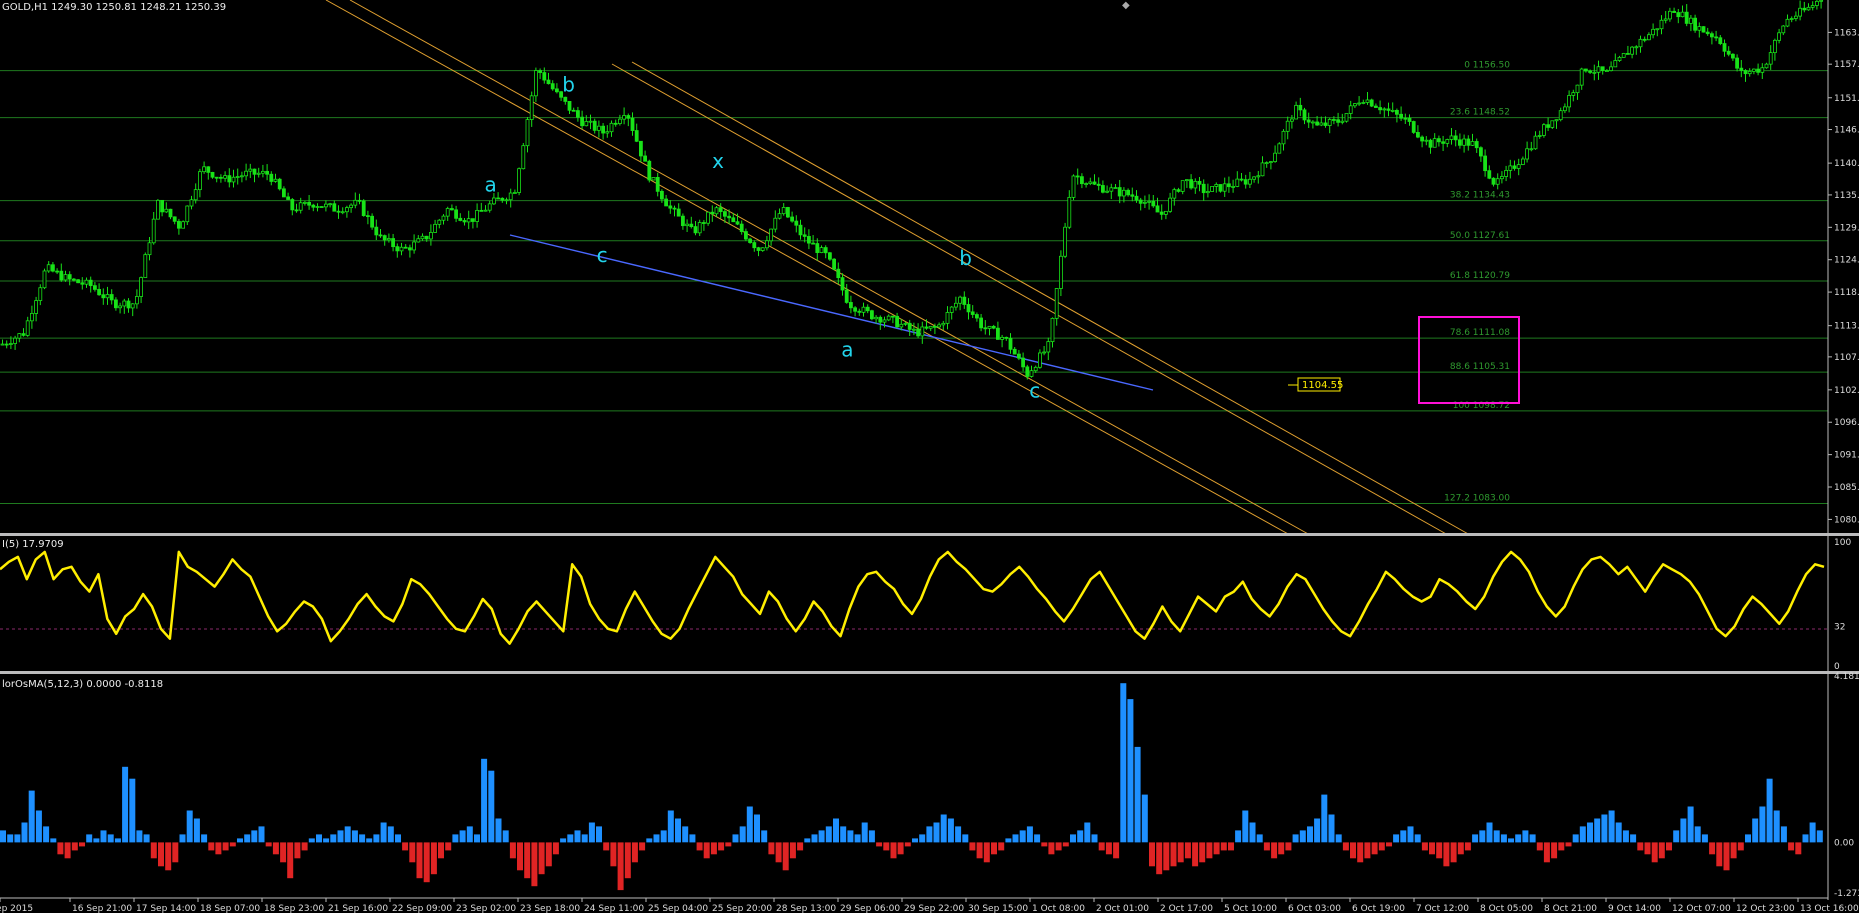 The height and width of the screenshot is (913, 1859). What do you see at coordinates (82, 684) in the screenshot?
I see `osma-title: lorOsMA(5,12,3) 0.0000 -0.8118` at bounding box center [82, 684].